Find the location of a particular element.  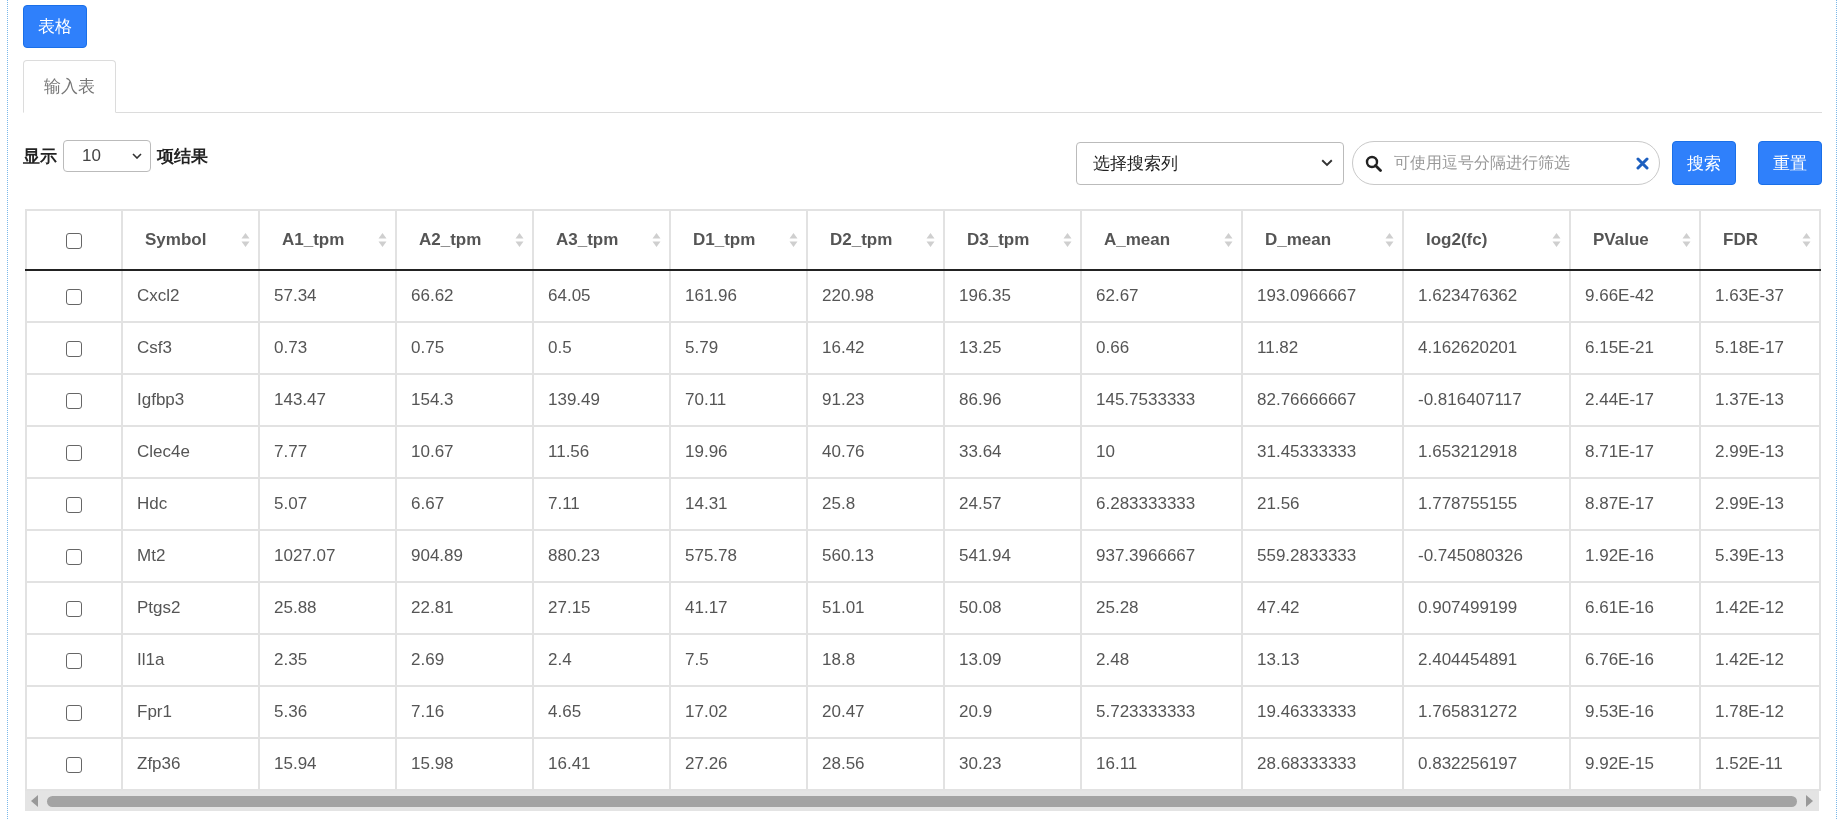

table-cell: 31.45333333 is located at coordinates (1322, 452).